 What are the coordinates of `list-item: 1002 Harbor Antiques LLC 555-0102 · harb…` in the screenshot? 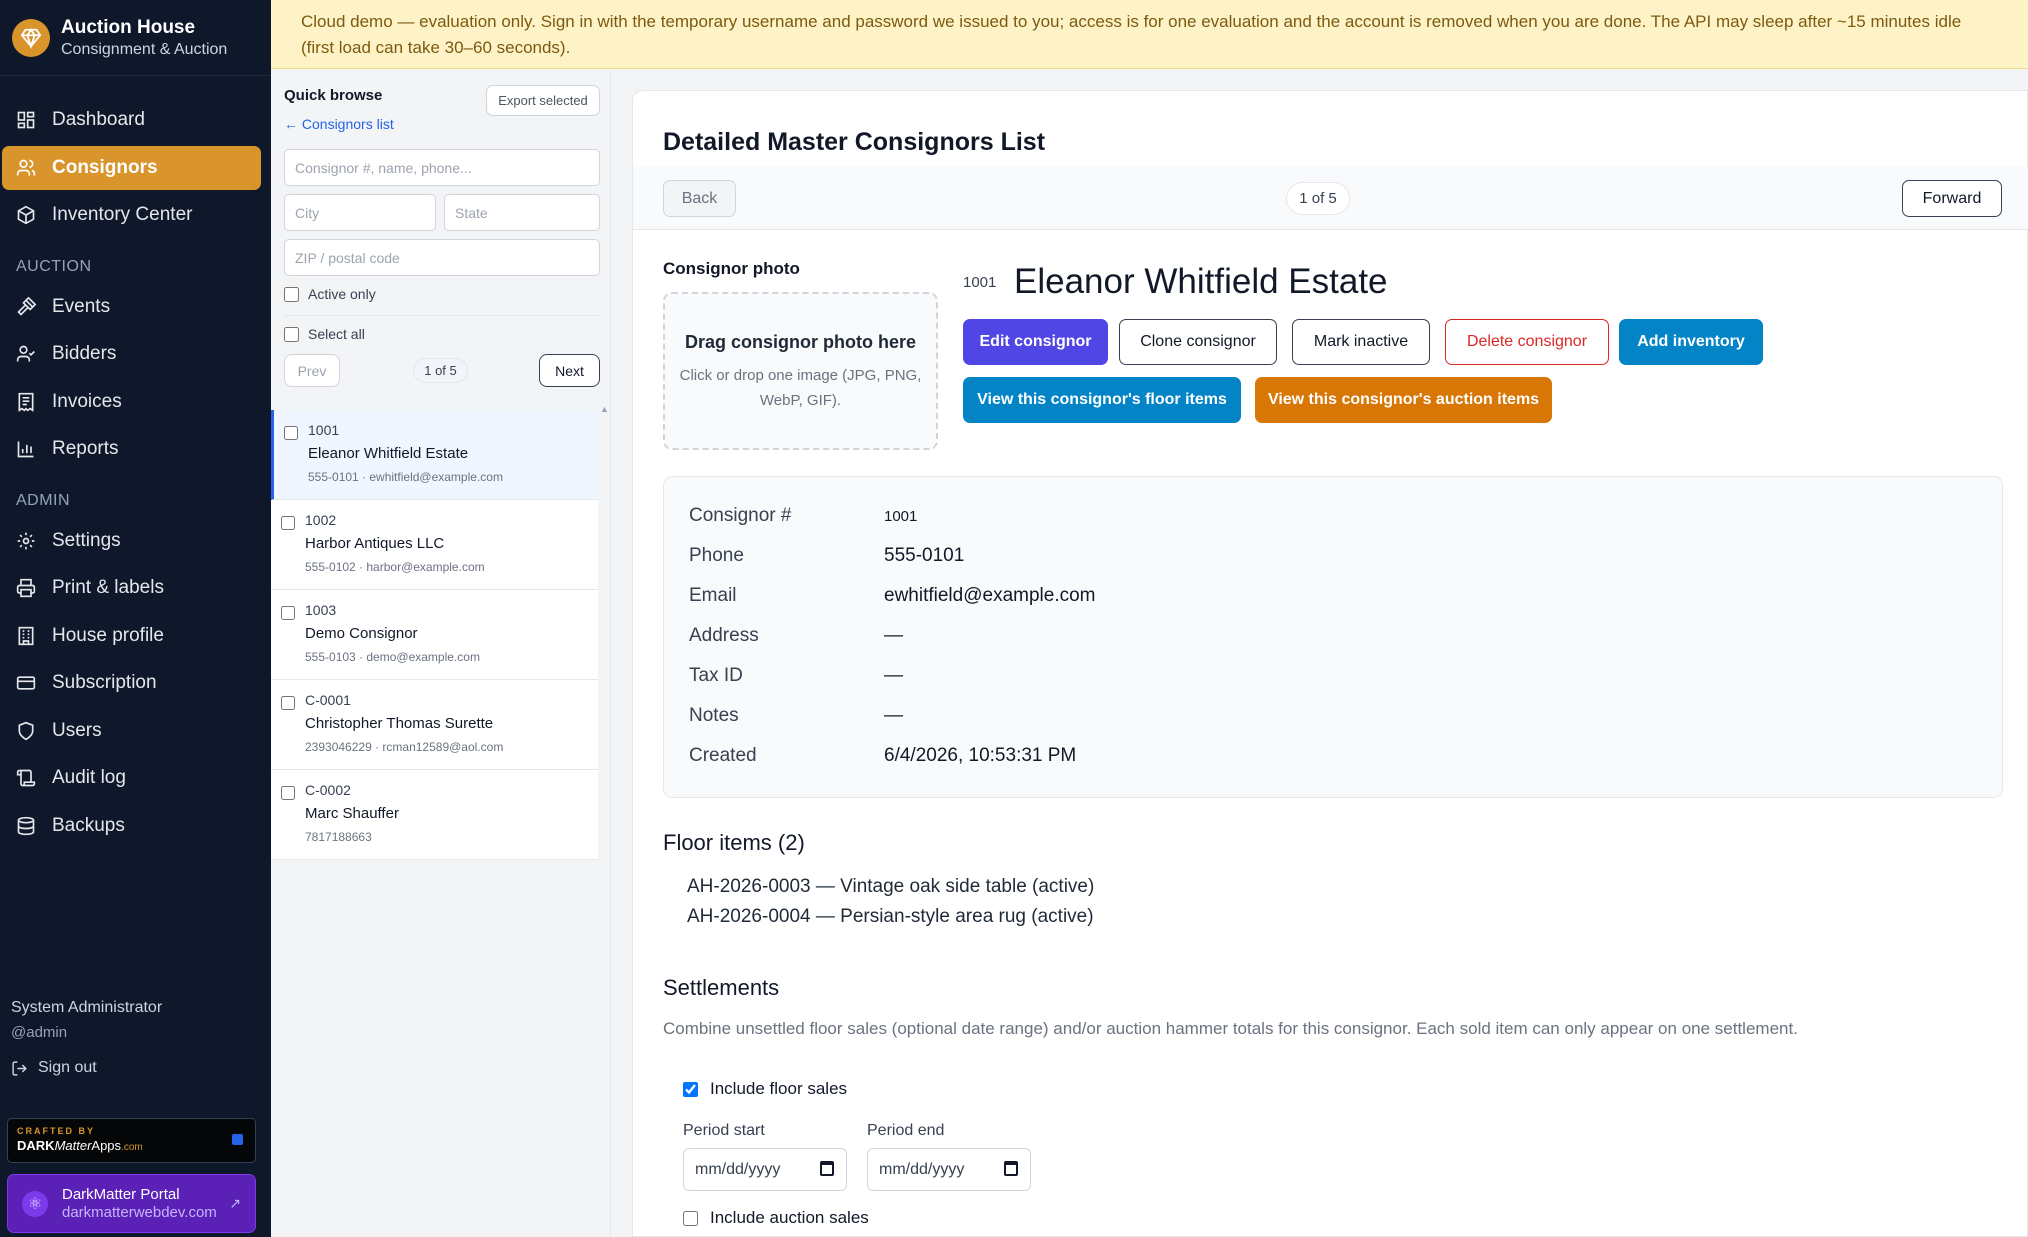 It's located at (434, 545).